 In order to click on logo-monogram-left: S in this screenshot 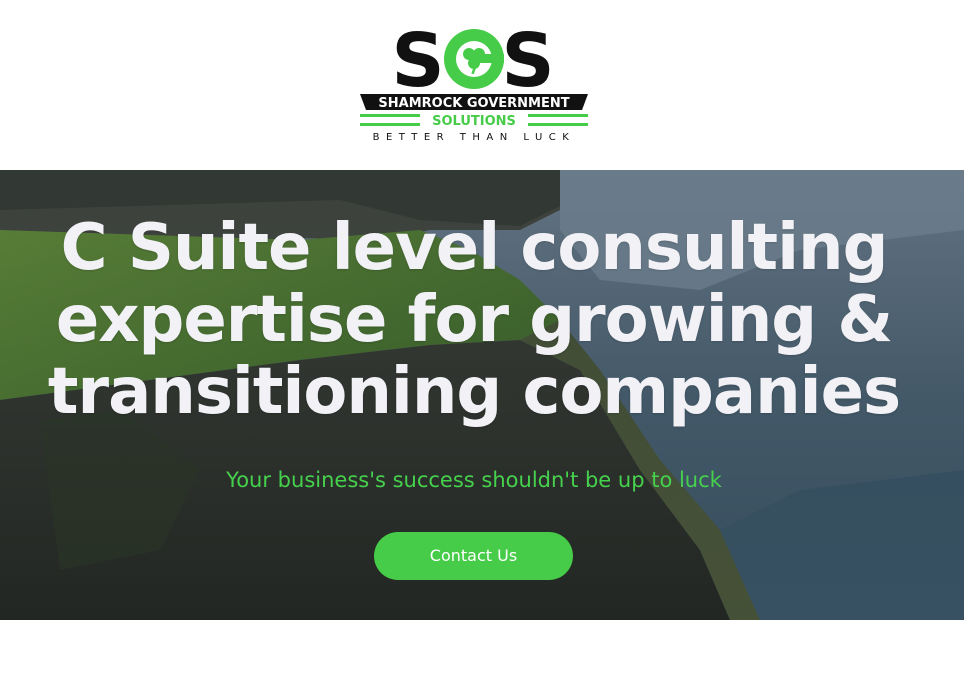, I will do `click(417, 61)`.